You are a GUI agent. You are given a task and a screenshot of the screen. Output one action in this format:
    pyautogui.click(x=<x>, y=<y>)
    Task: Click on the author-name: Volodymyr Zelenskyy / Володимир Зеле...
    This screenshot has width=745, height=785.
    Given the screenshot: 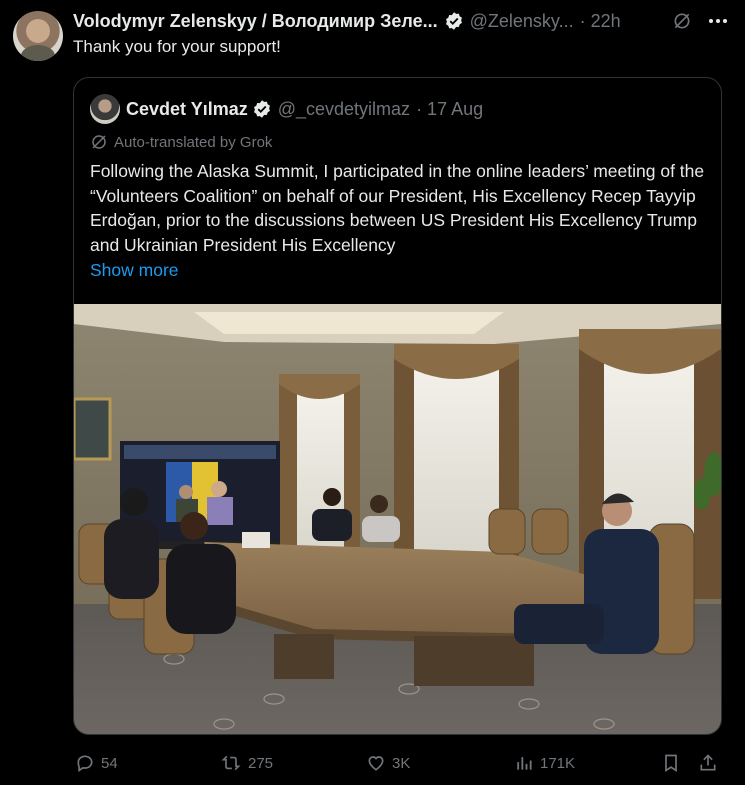 What is the action you would take?
    pyautogui.click(x=255, y=21)
    